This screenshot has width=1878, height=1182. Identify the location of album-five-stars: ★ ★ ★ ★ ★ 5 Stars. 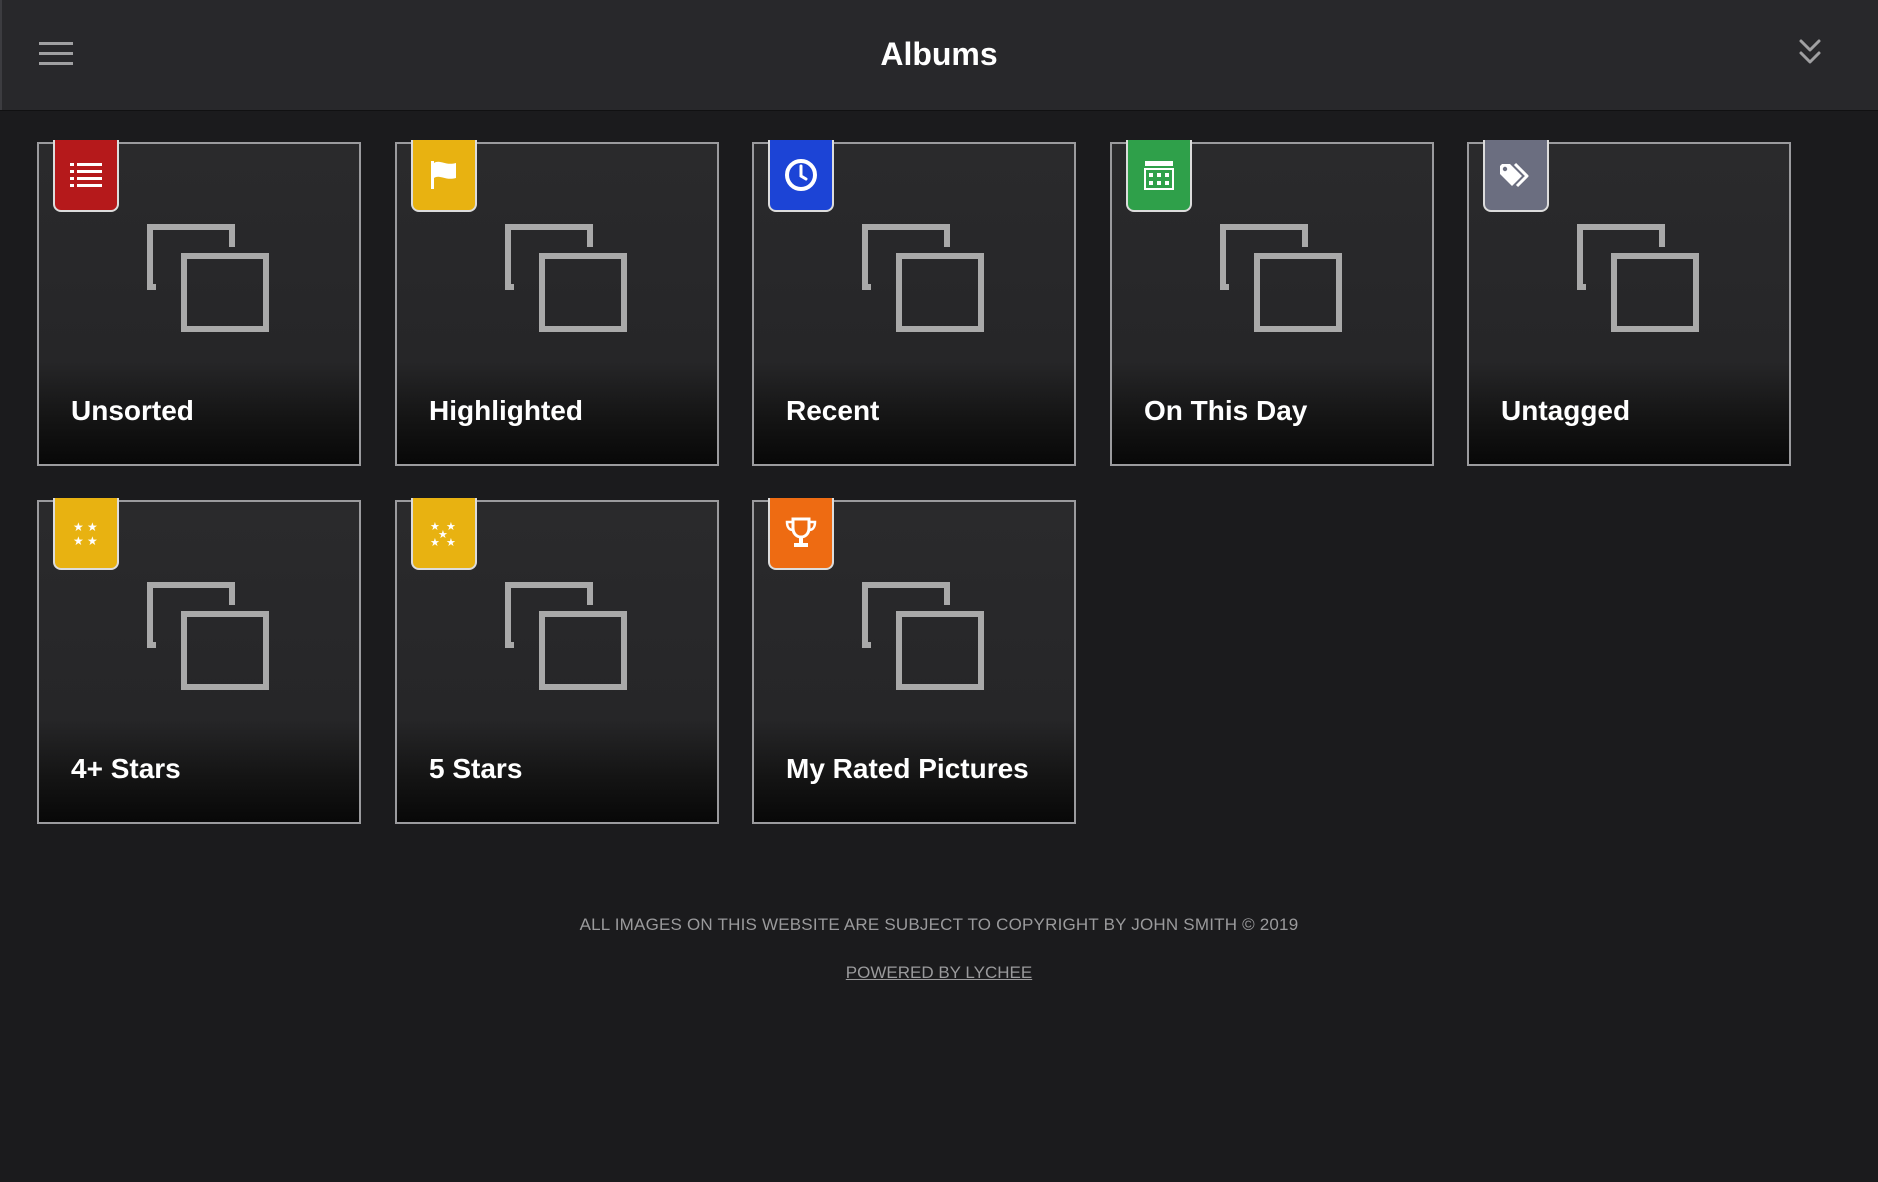
(557, 661).